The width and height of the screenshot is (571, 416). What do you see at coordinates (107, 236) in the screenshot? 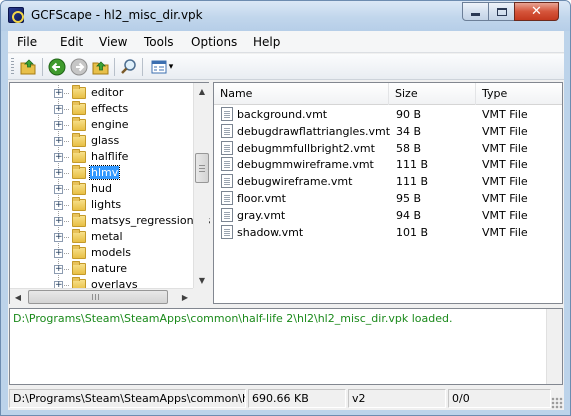
I see `tree-item-label: metal` at bounding box center [107, 236].